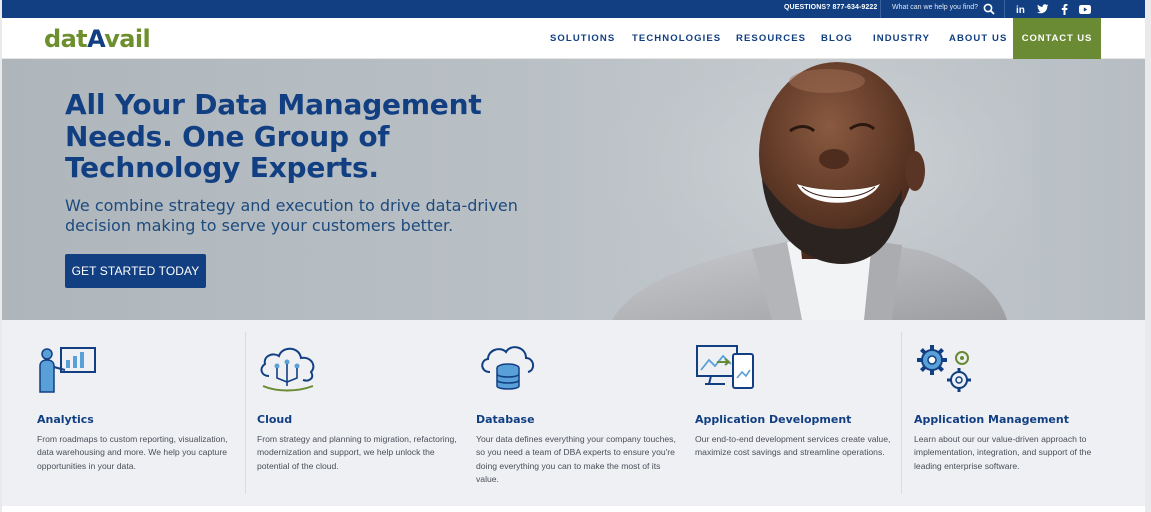 The image size is (1151, 512). I want to click on analytics-icon, so click(67, 370).